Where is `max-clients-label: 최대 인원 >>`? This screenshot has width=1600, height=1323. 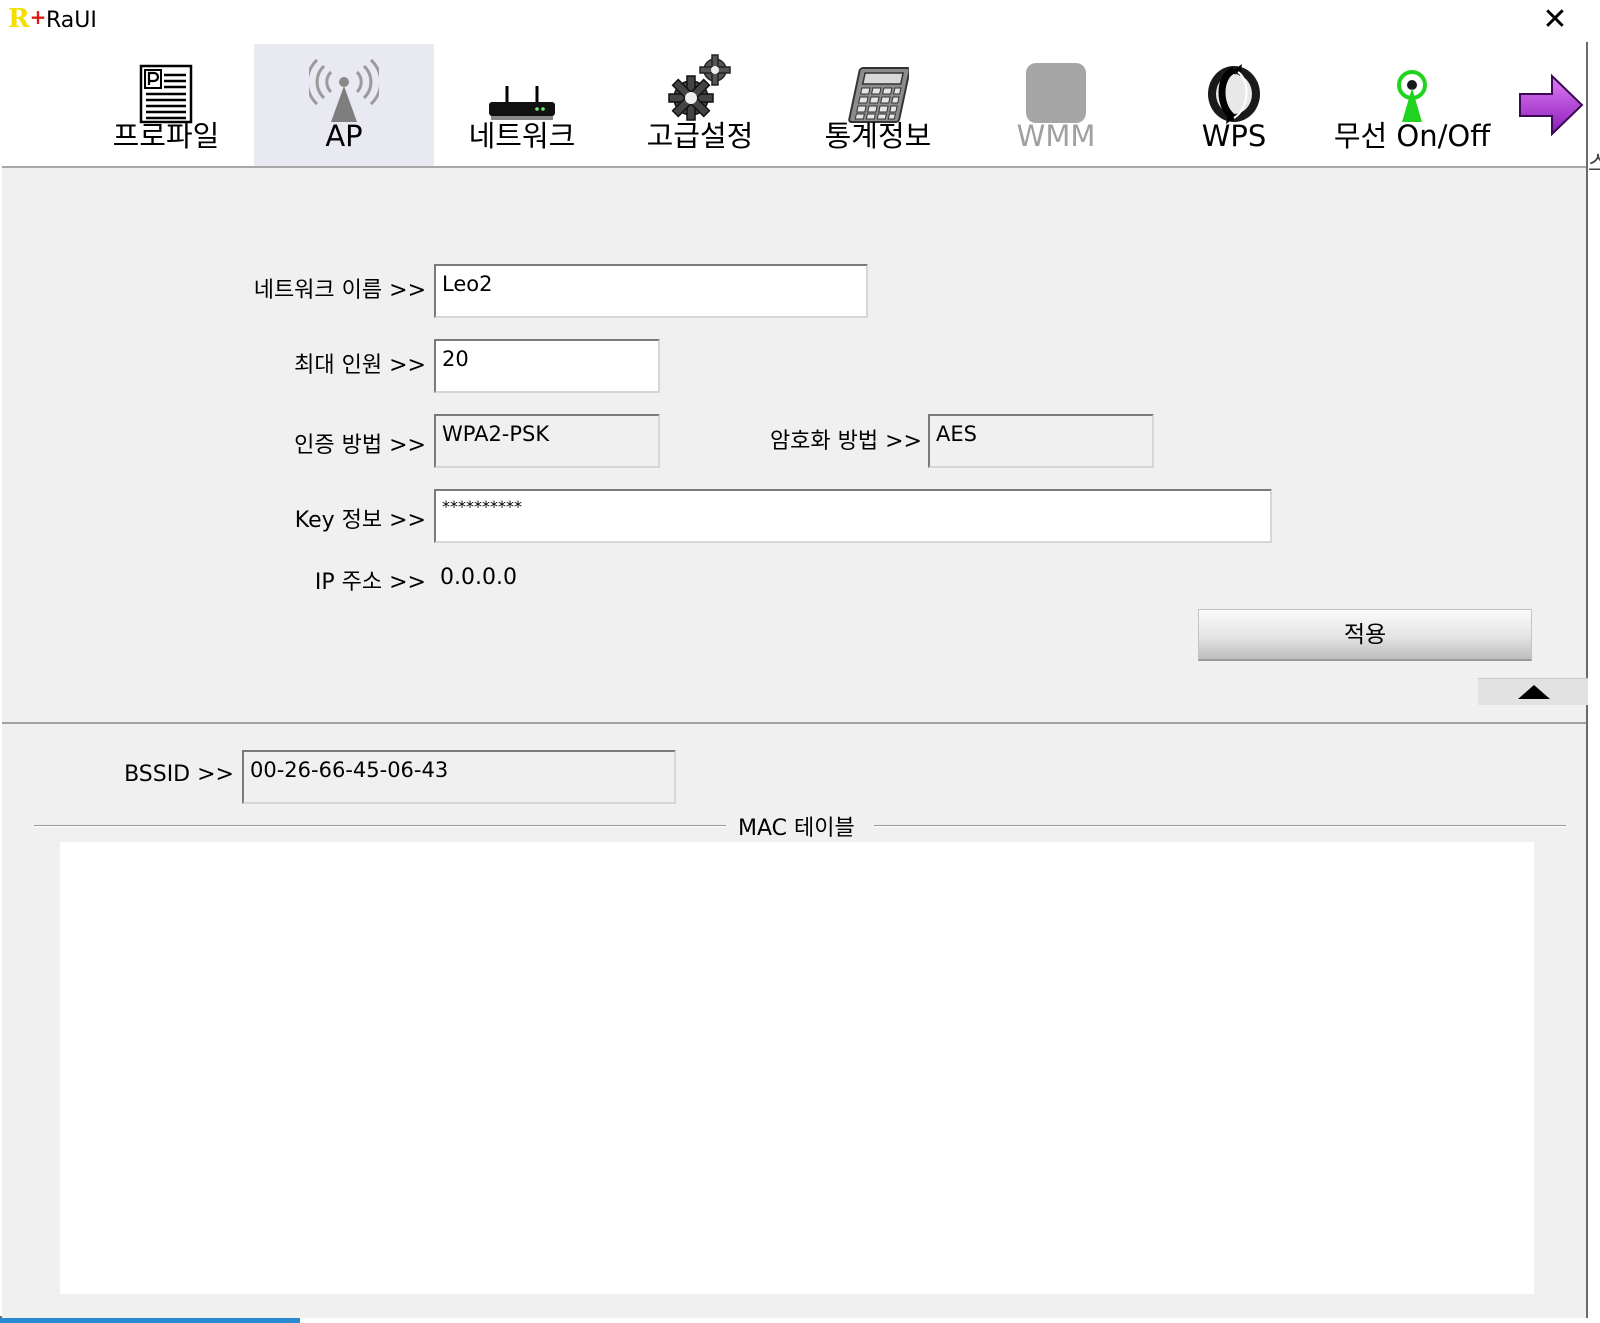
max-clients-label: 최대 인원 >> is located at coordinates (360, 365).